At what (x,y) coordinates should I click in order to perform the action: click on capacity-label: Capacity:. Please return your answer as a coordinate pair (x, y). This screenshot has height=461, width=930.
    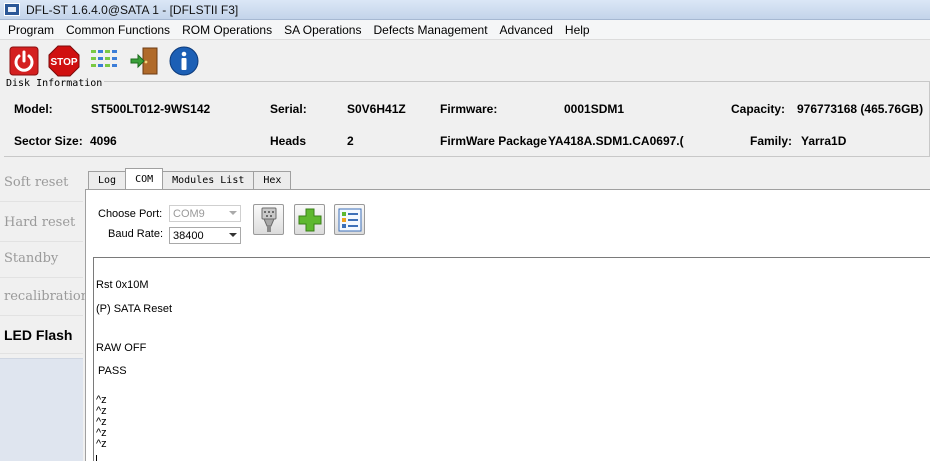
    Looking at the image, I should click on (758, 109).